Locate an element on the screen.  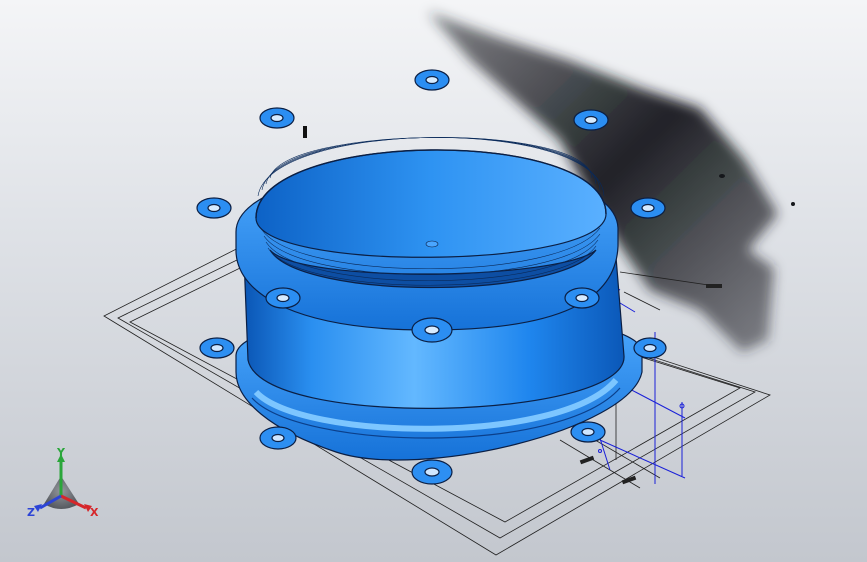
xyz-triad-icon: Y X Z is located at coordinates (64, 484).